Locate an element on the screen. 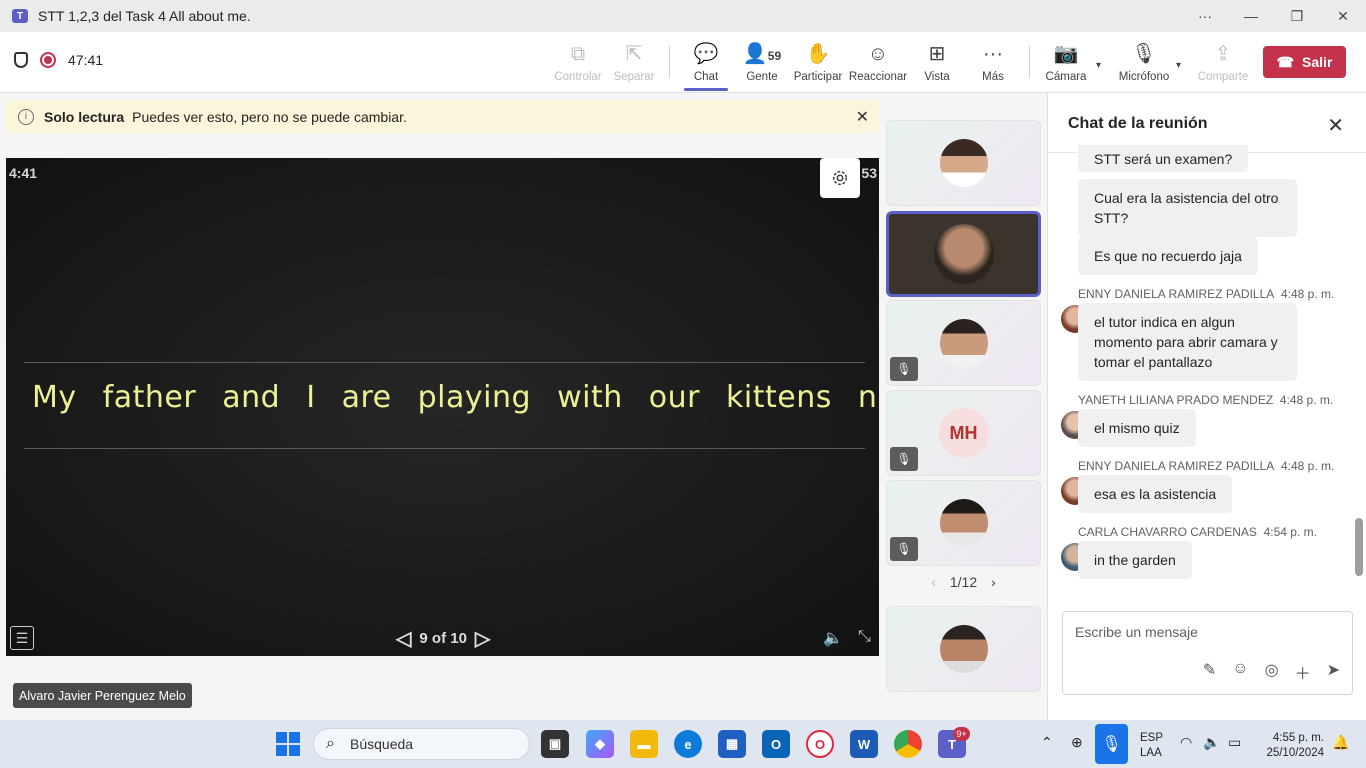 The width and height of the screenshot is (1366, 768). exit-fullscreen-icon: ⤡ is located at coordinates (864, 637).